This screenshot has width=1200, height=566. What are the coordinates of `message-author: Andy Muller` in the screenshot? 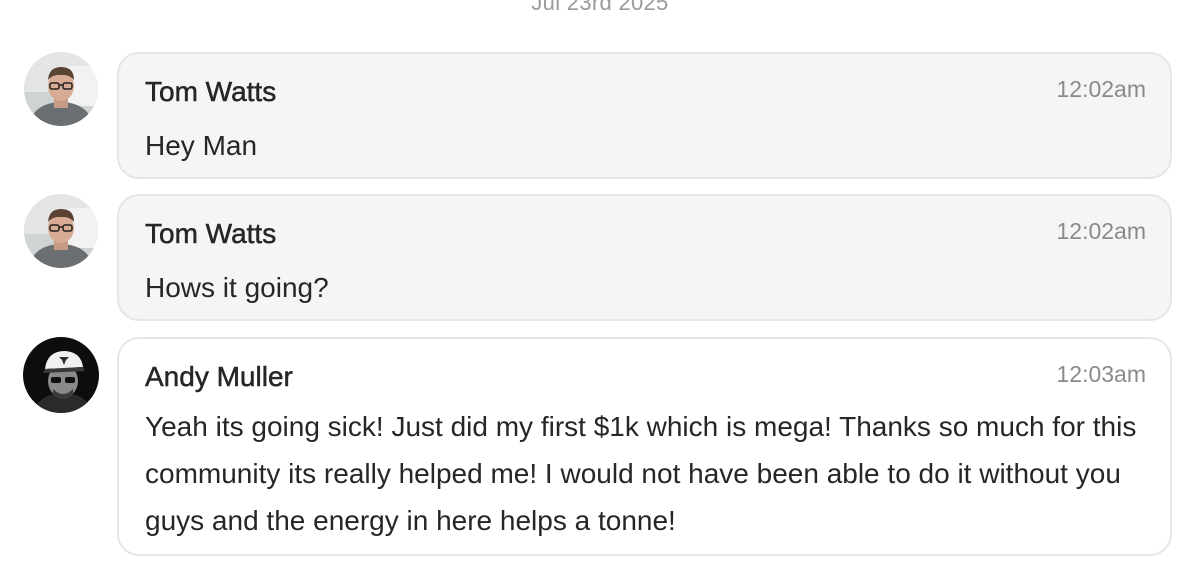 It's located at (219, 377).